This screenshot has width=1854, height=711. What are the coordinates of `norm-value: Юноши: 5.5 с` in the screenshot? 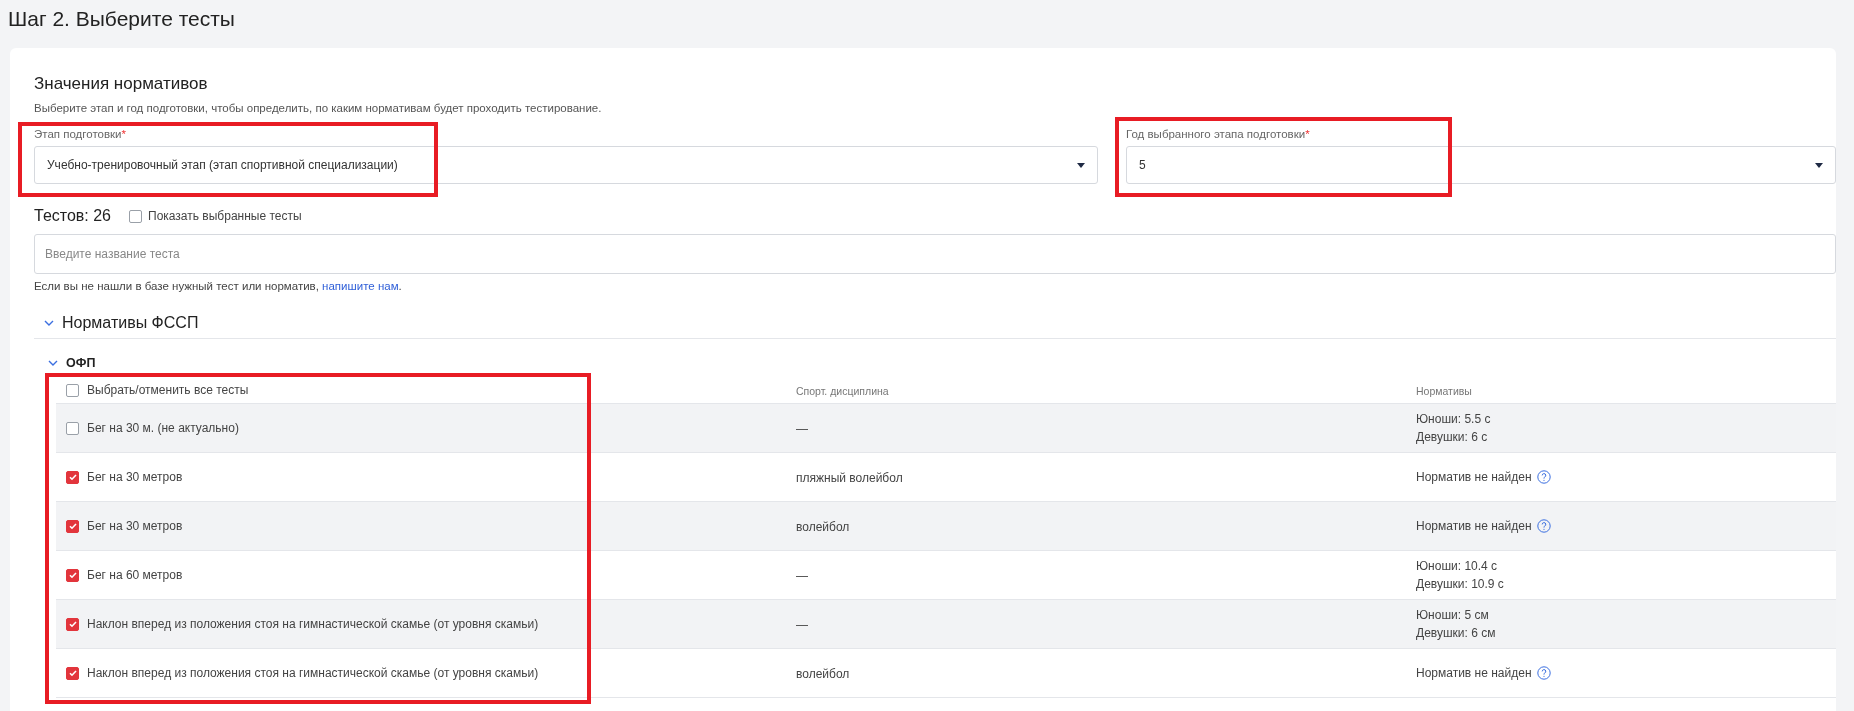 It's located at (1454, 419).